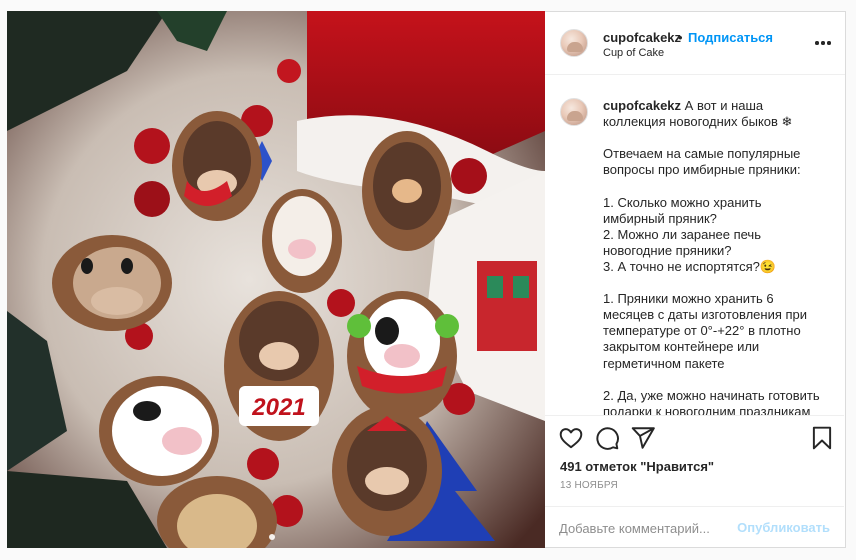  I want to click on comment-input, so click(649, 528).